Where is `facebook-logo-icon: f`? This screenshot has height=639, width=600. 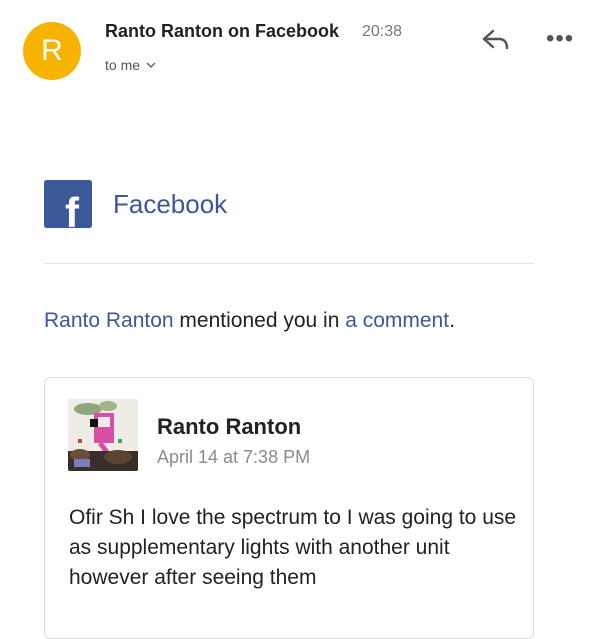
facebook-logo-icon: f is located at coordinates (68, 208).